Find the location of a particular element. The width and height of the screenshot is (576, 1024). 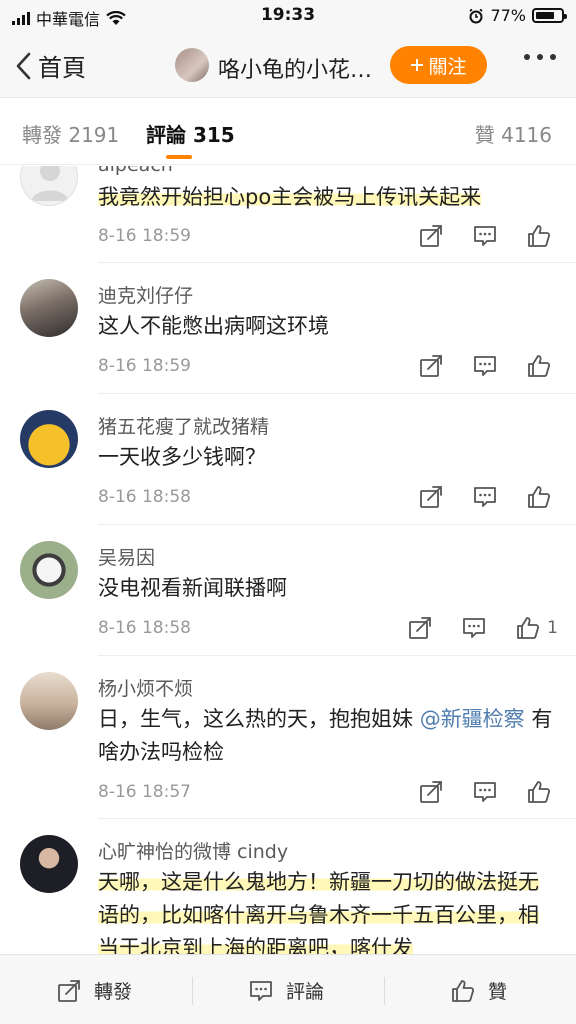

comment-actions: 1 is located at coordinates (482, 628).